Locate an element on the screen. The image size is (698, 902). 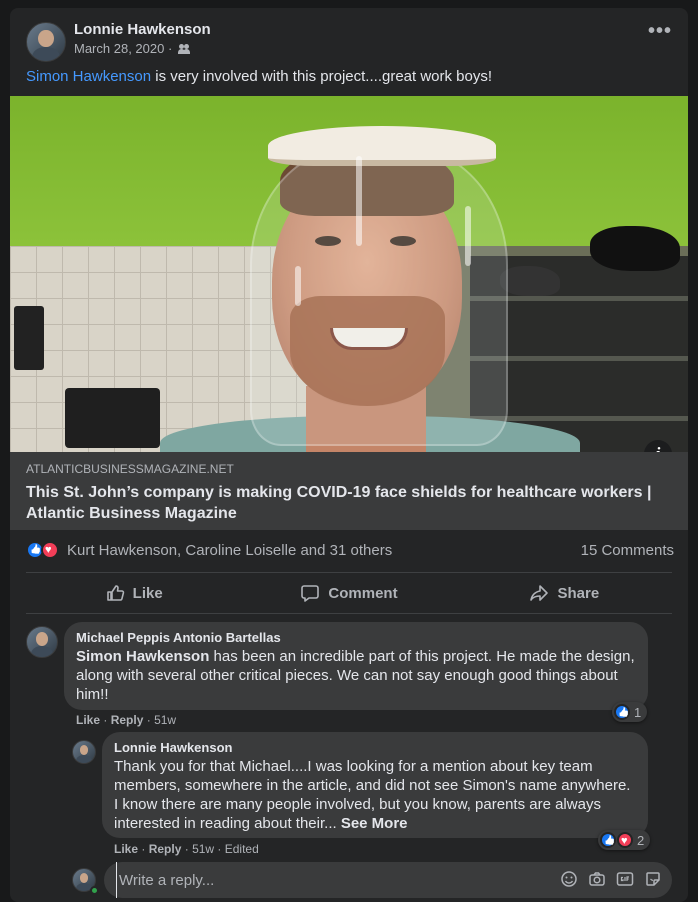
photo-face-shield is located at coordinates (379, 296).